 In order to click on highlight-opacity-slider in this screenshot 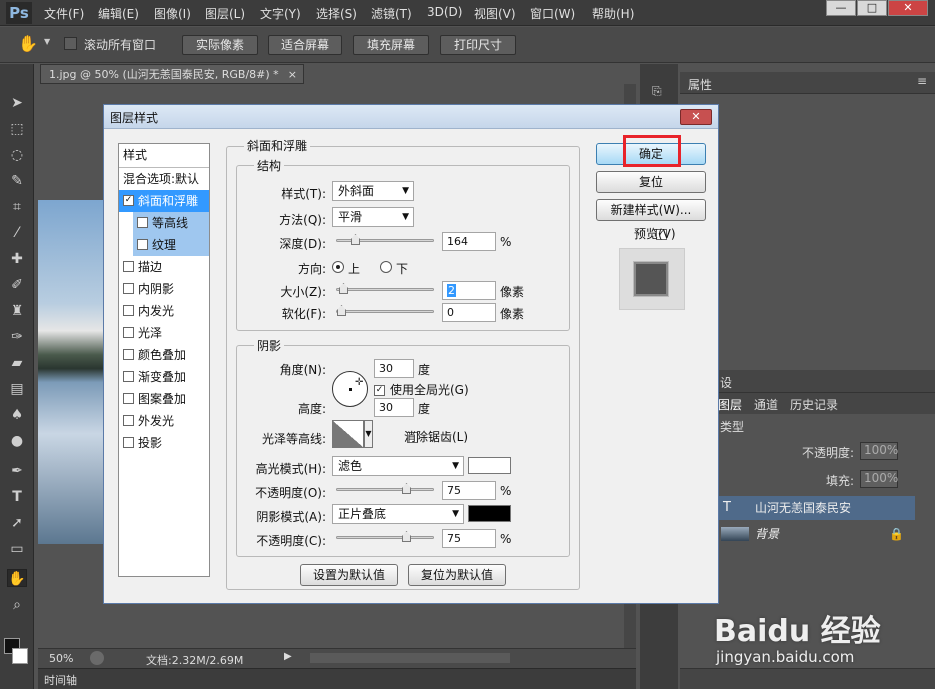, I will do `click(385, 488)`.